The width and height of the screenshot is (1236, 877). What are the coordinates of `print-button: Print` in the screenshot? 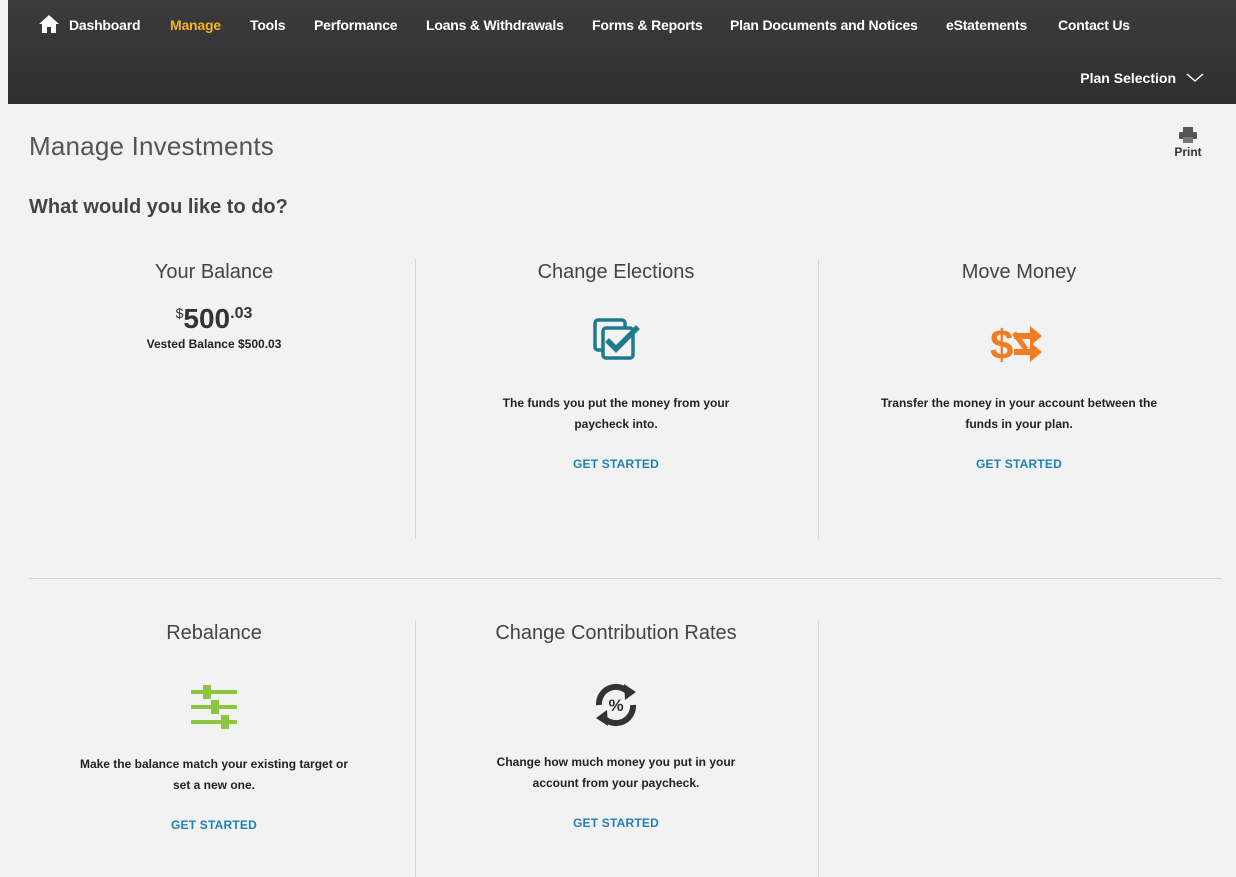 It's located at (1188, 143).